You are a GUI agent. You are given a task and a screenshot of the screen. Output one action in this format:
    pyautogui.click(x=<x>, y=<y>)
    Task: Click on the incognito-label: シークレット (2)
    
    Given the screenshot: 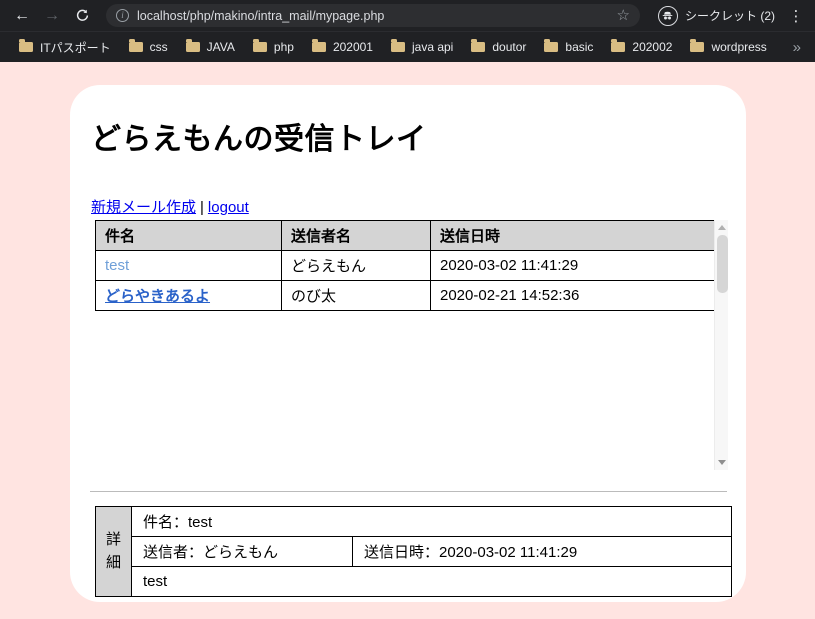 What is the action you would take?
    pyautogui.click(x=729, y=16)
    